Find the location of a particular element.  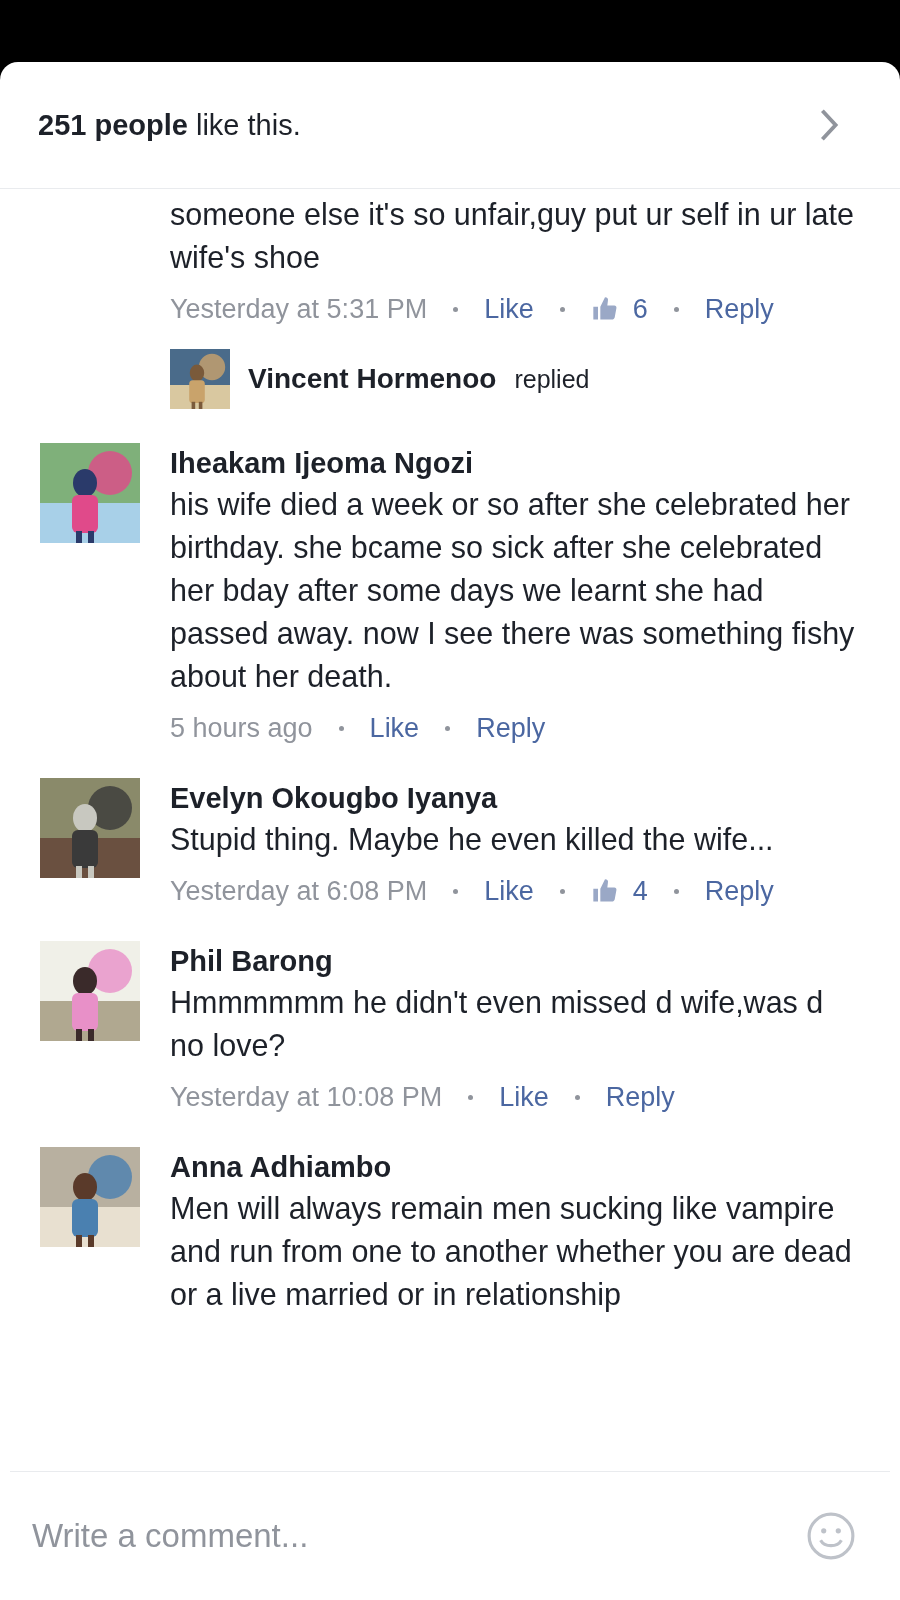

timestamp: 5 hours ago is located at coordinates (241, 728).